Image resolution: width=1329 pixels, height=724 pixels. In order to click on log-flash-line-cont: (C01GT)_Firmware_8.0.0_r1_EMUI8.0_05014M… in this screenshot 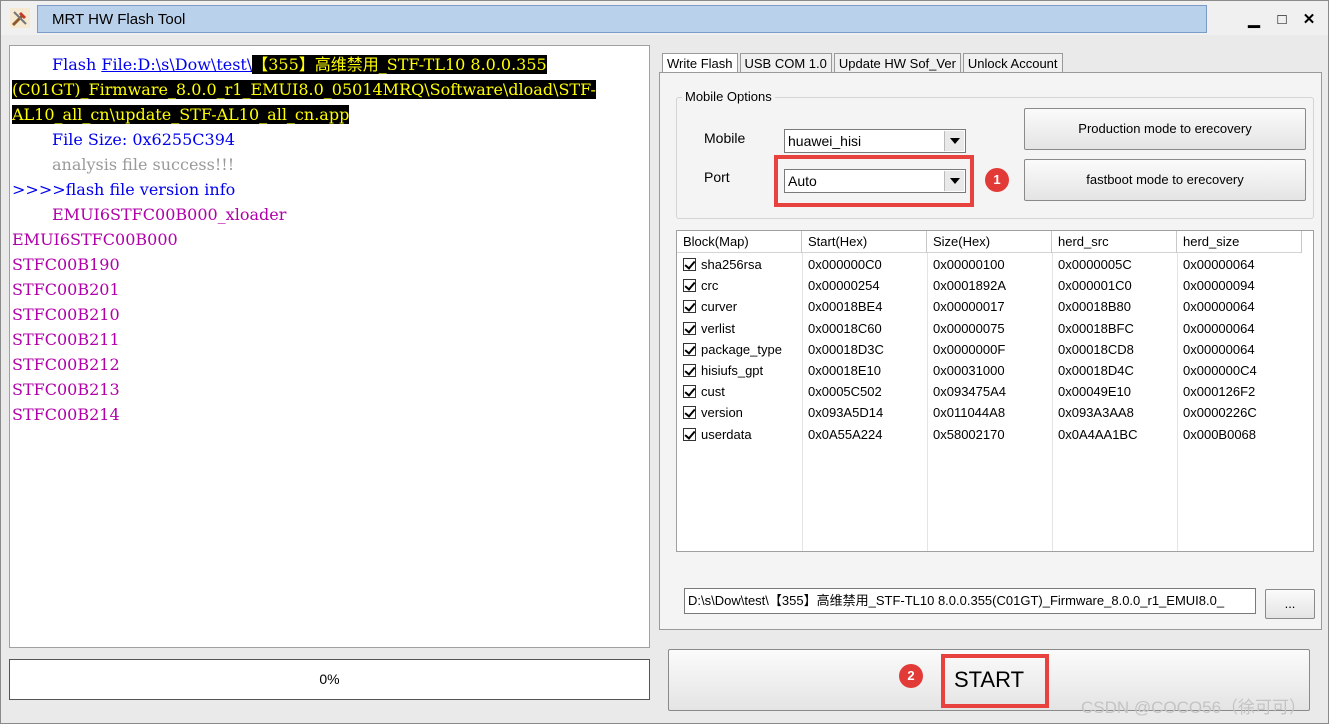, I will do `click(330, 89)`.